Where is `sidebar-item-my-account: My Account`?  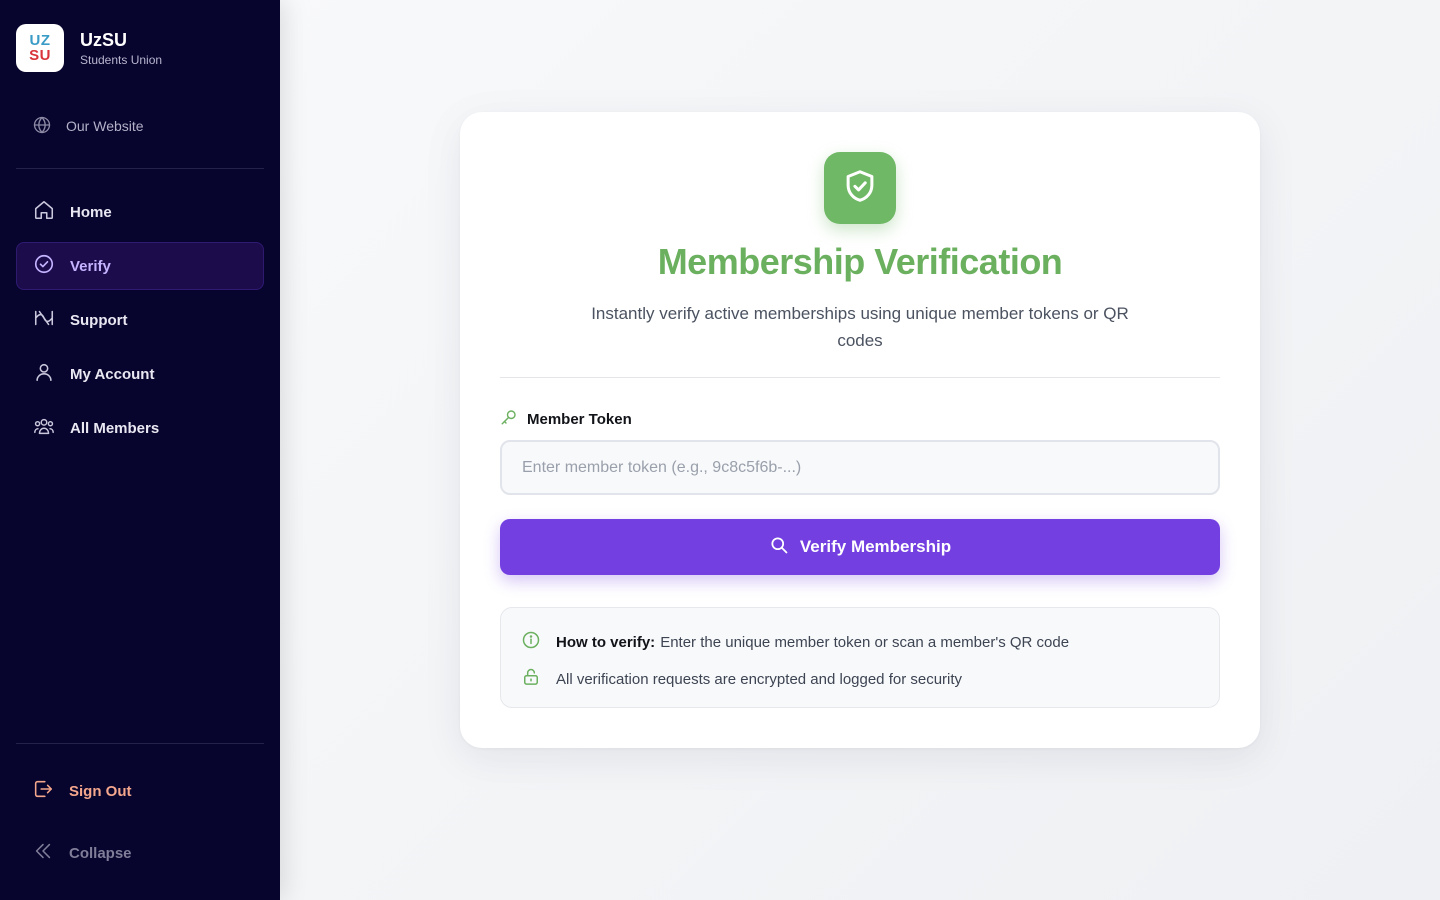
sidebar-item-my-account: My Account is located at coordinates (140, 374).